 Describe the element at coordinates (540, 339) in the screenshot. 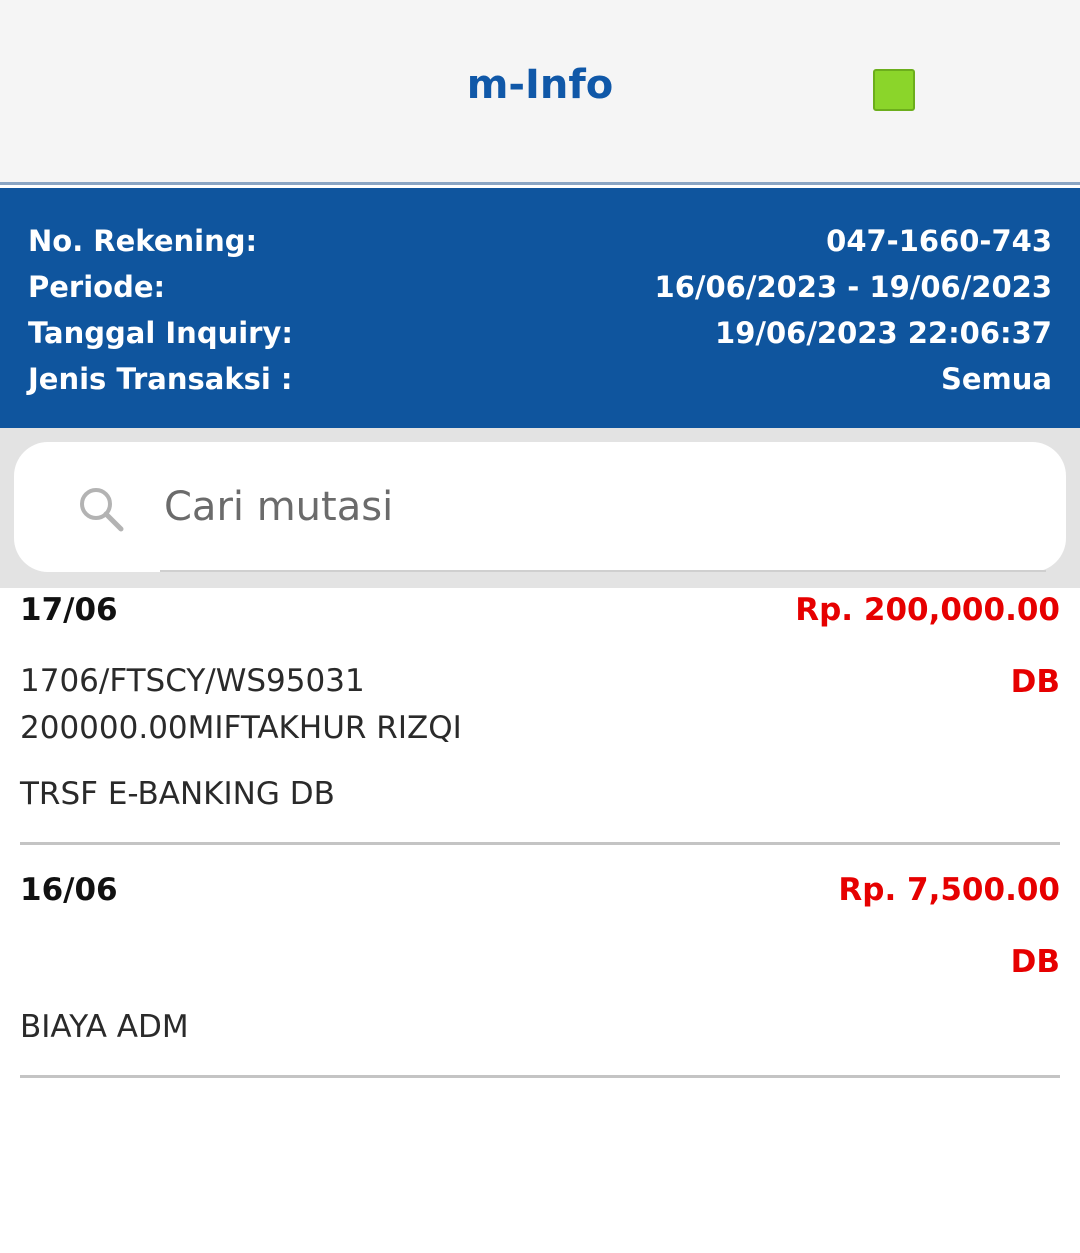

I see `inquiry-date-row: Tanggal Inquiry: 19/06/2023 22:06:37` at that location.